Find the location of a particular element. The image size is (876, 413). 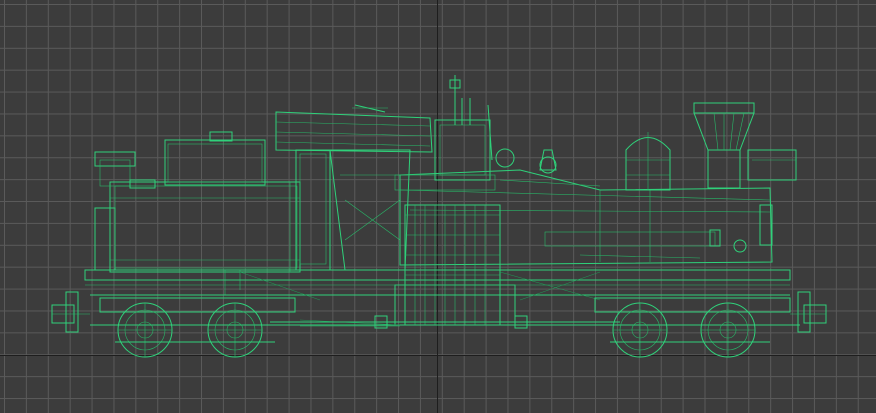

cab is located at coordinates (354, 187).